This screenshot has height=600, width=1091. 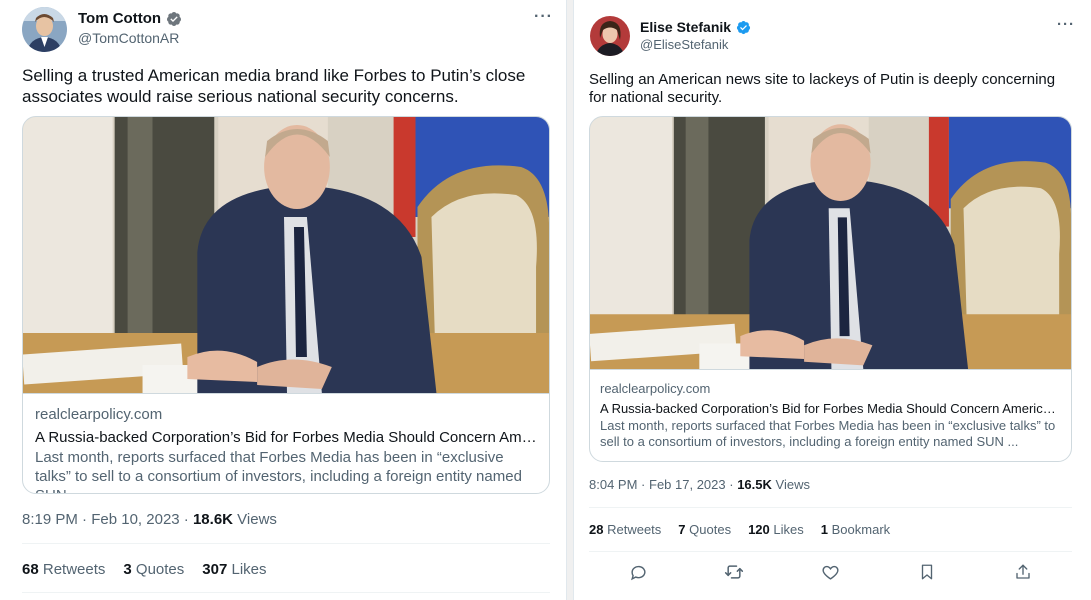 I want to click on author-name: Tom Cotton, so click(x=119, y=18).